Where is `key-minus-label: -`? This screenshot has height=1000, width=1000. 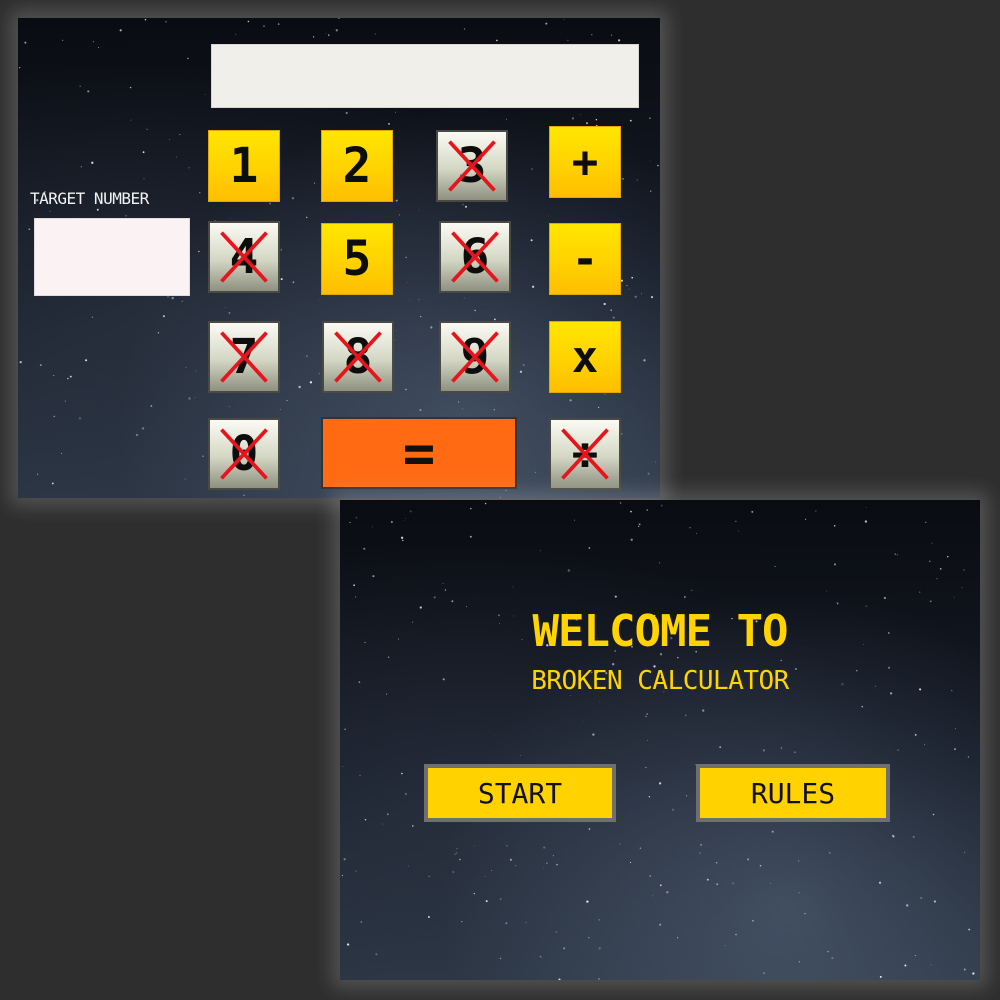 key-minus-label: - is located at coordinates (585, 259).